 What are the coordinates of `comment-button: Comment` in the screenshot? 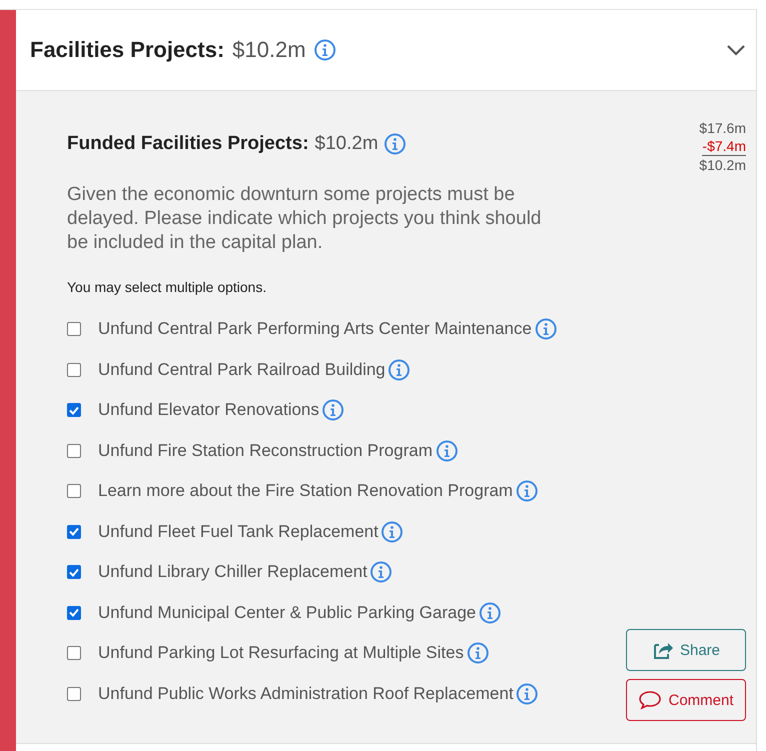 It's located at (686, 700).